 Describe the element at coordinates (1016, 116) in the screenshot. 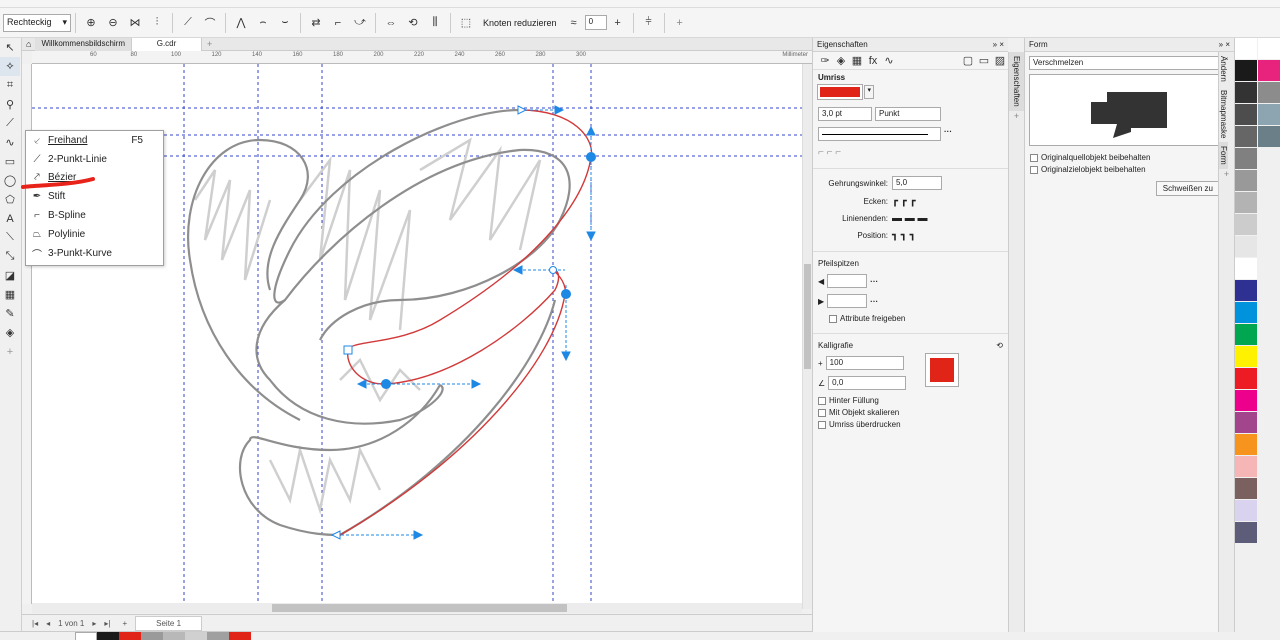

I see `add-docker-icon: +` at that location.